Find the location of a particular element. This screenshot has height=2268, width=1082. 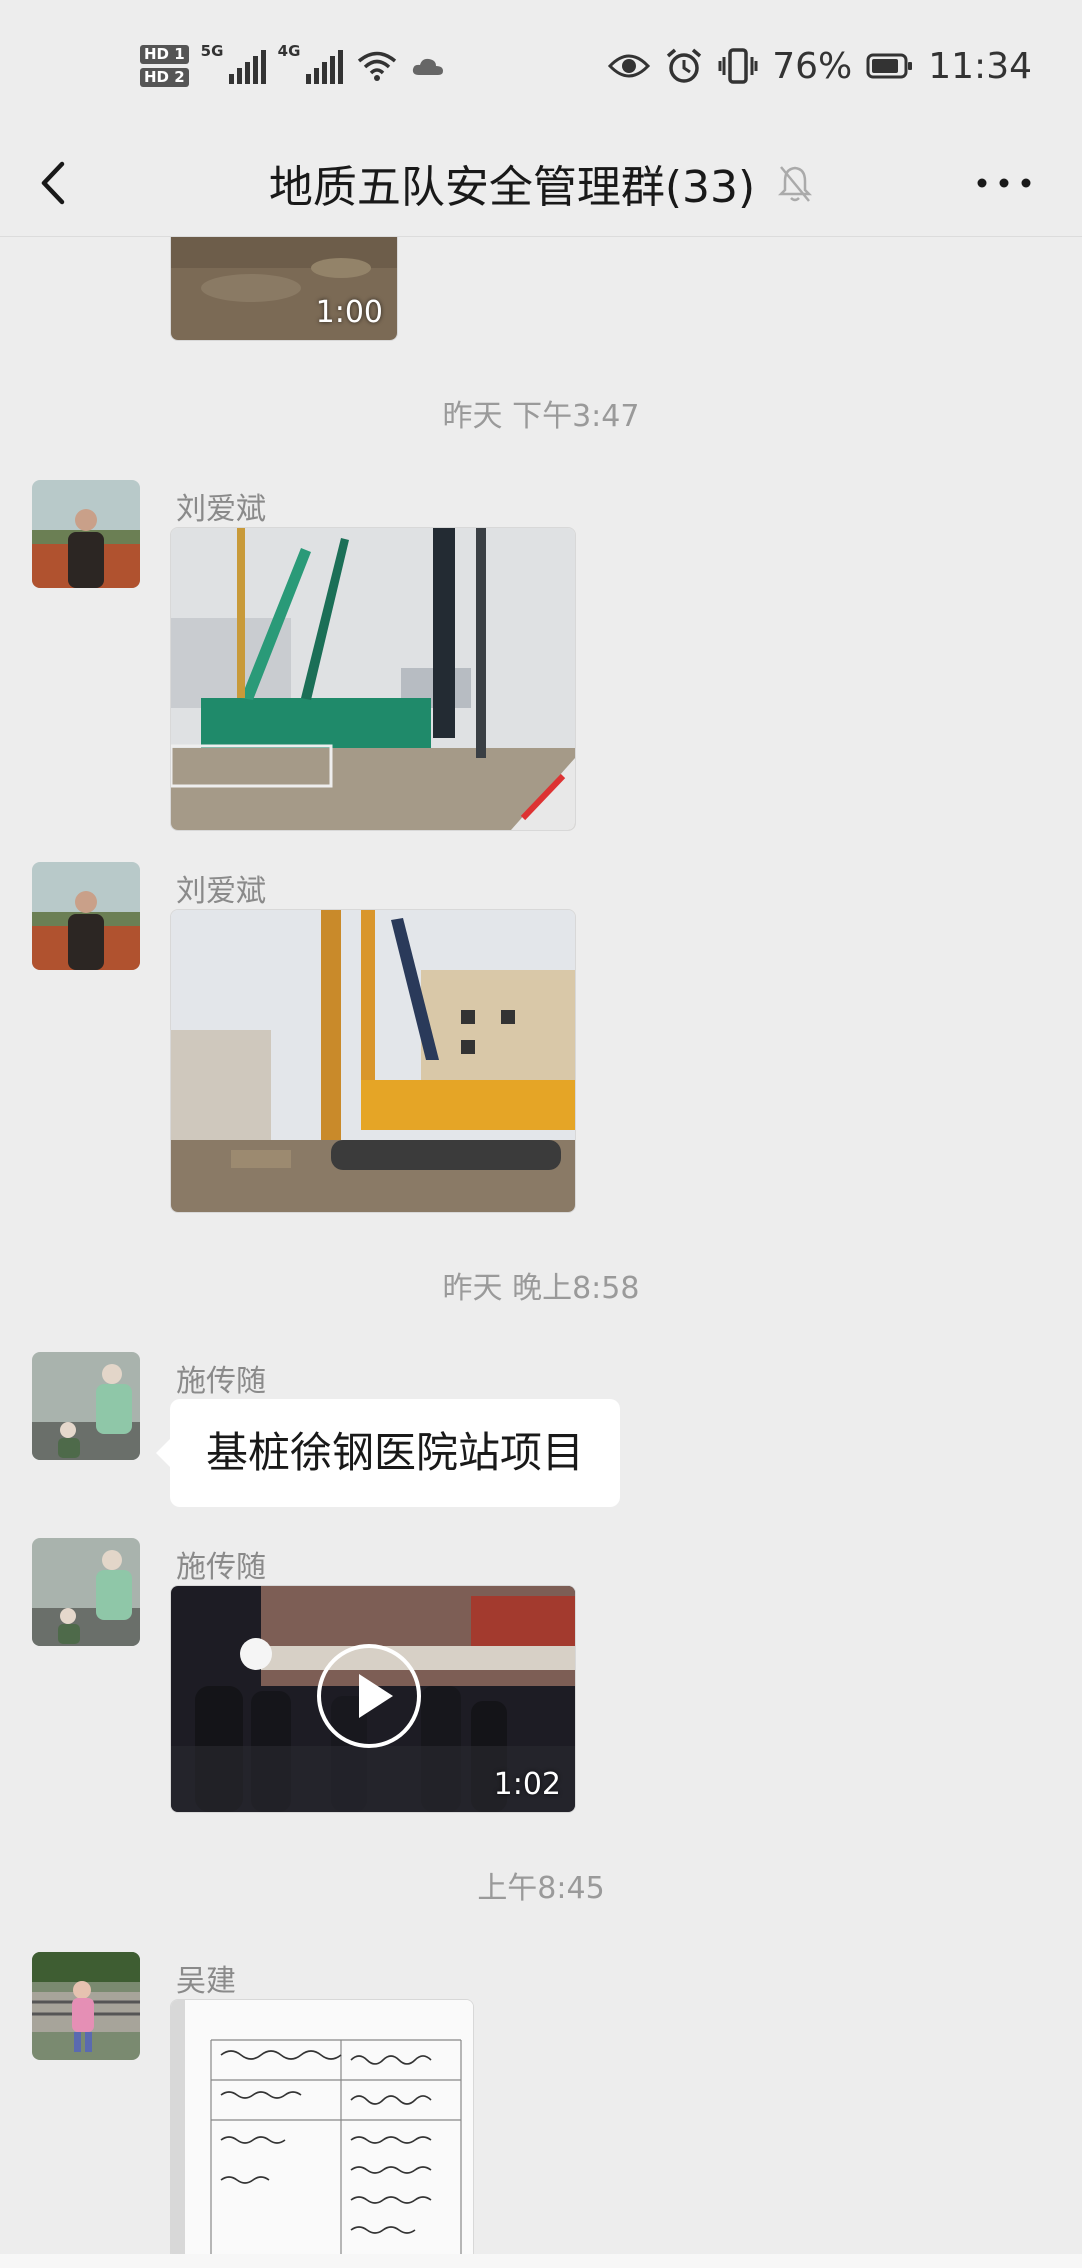

wifi-icon is located at coordinates (376, 66).